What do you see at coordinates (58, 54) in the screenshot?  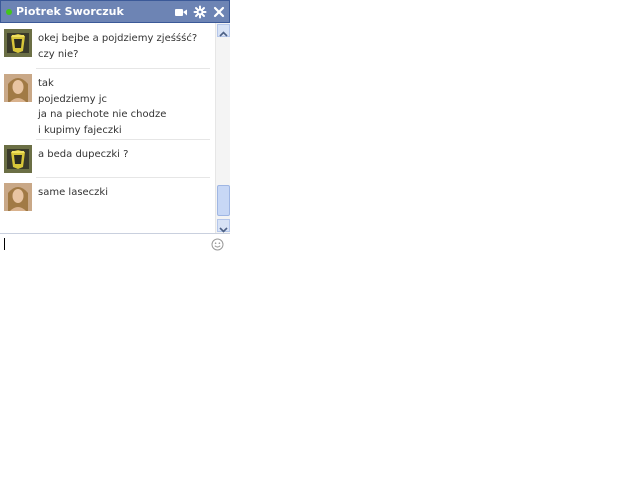 I see `message-line: czy nie?` at bounding box center [58, 54].